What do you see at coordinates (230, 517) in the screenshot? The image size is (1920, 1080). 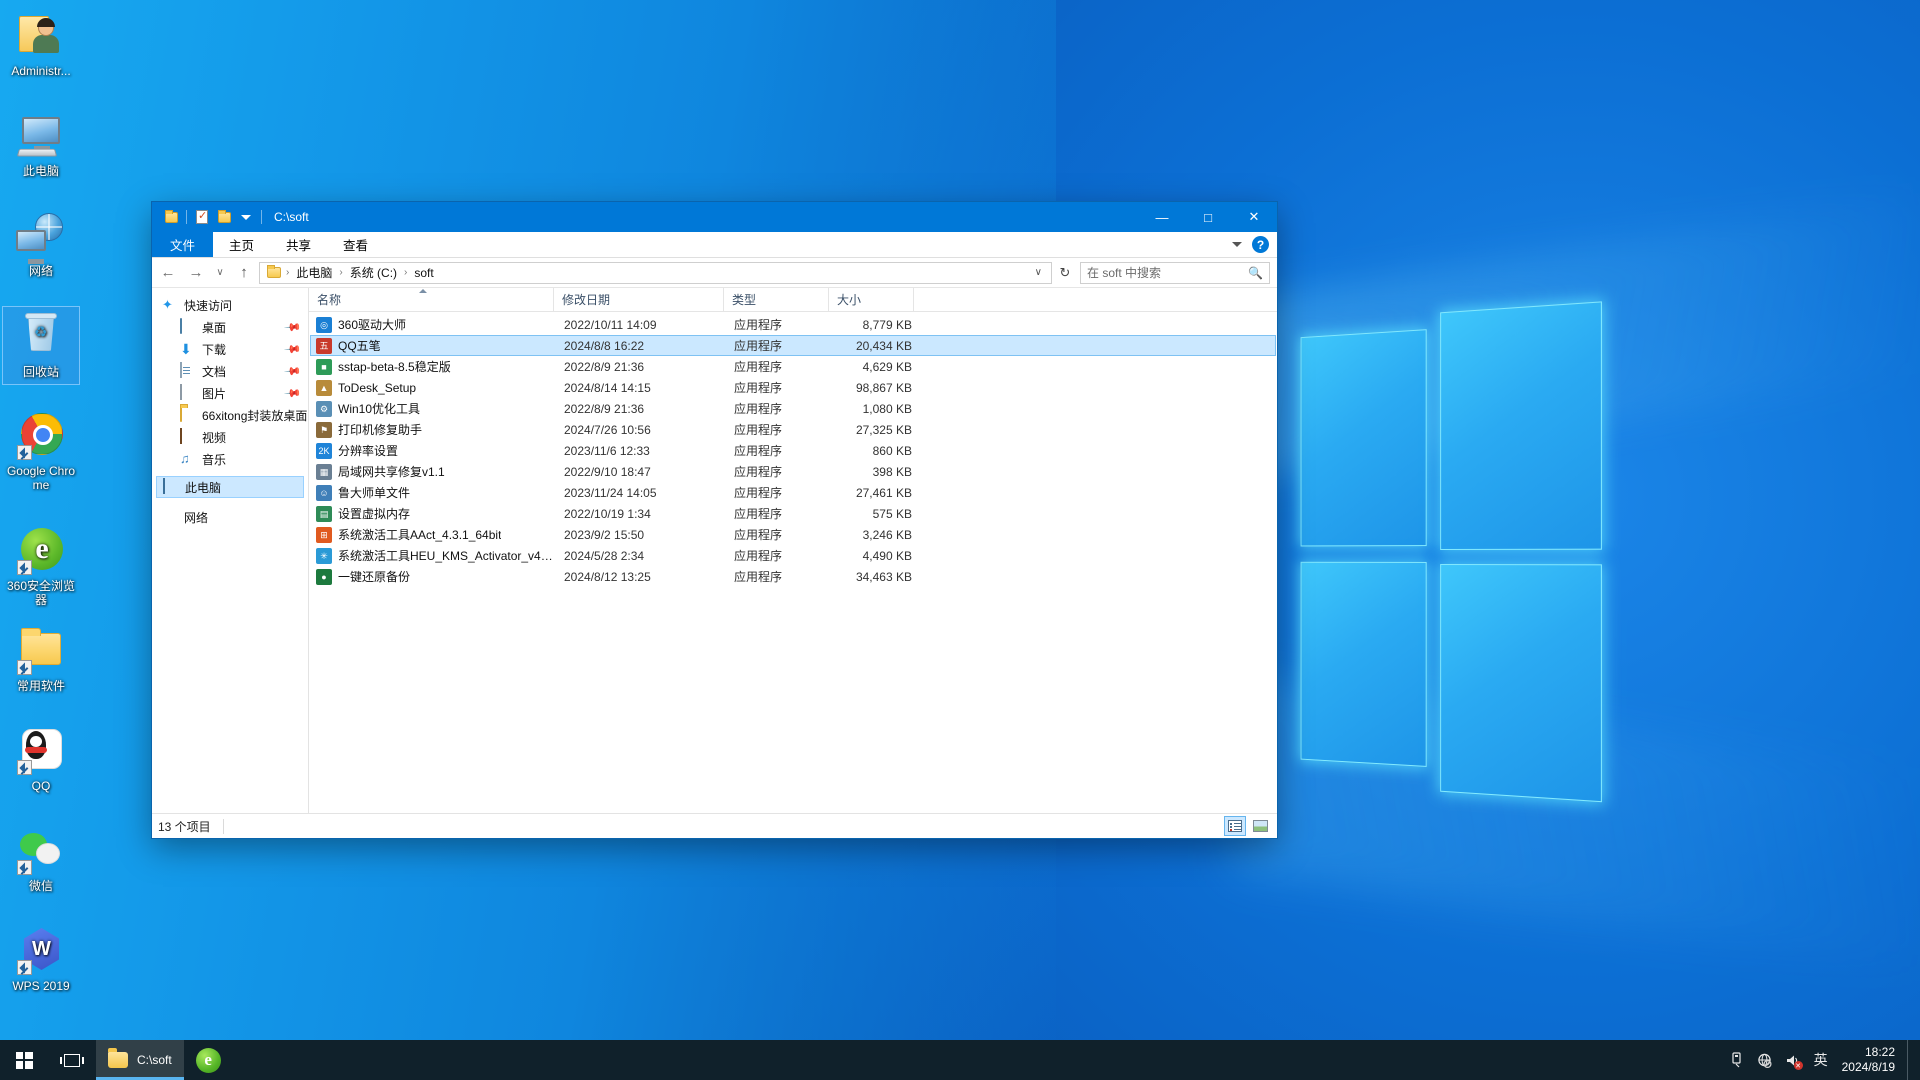 I see `sidebar-item-network: 网络` at bounding box center [230, 517].